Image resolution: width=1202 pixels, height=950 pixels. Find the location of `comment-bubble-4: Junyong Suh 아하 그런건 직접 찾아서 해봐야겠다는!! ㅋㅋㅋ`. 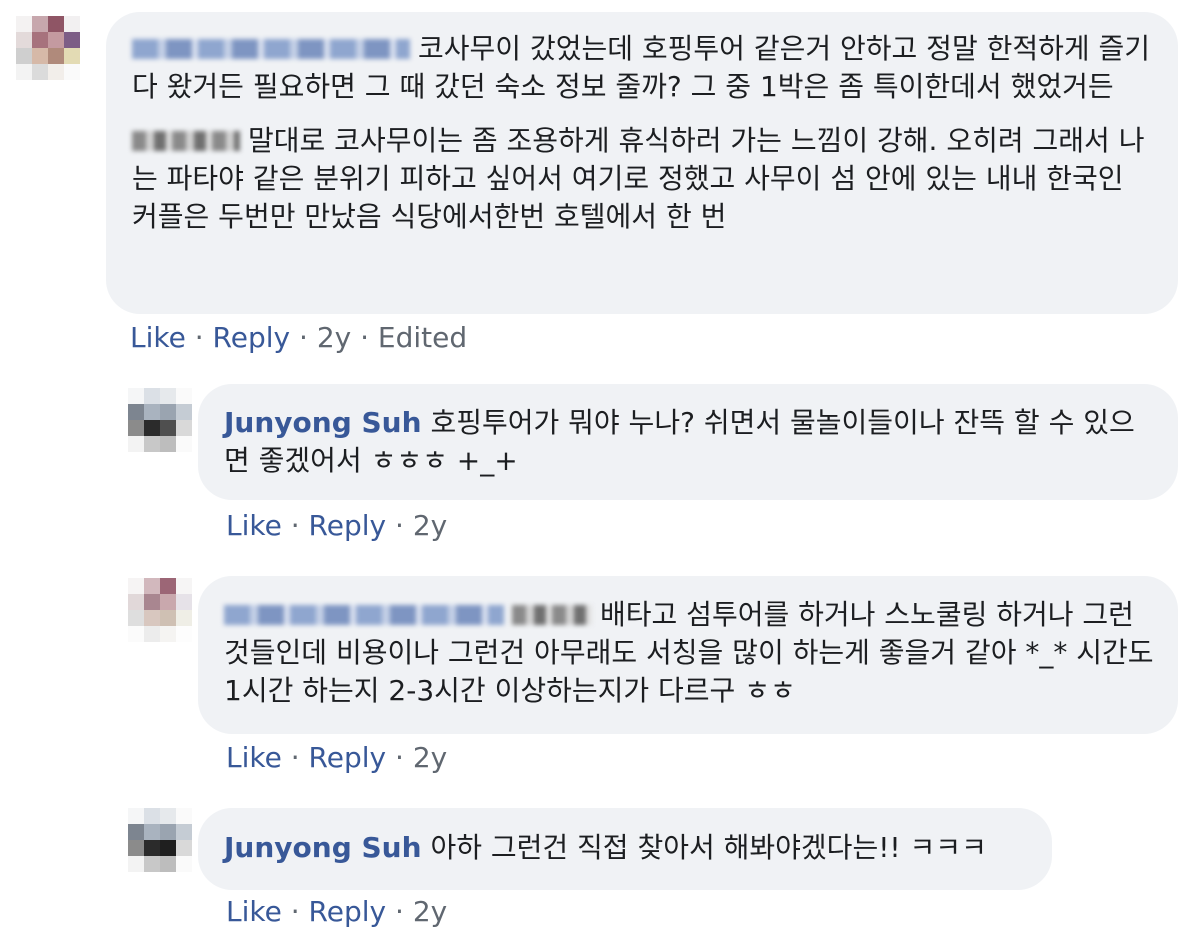

comment-bubble-4: Junyong Suh 아하 그런건 직접 찾아서 해봐야겠다는!! ㅋㅋㅋ is located at coordinates (625, 849).